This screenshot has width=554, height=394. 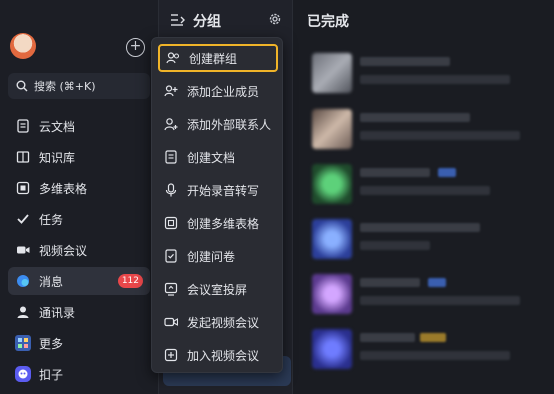 What do you see at coordinates (171, 124) in the screenshot?
I see `add-contact-icon` at bounding box center [171, 124].